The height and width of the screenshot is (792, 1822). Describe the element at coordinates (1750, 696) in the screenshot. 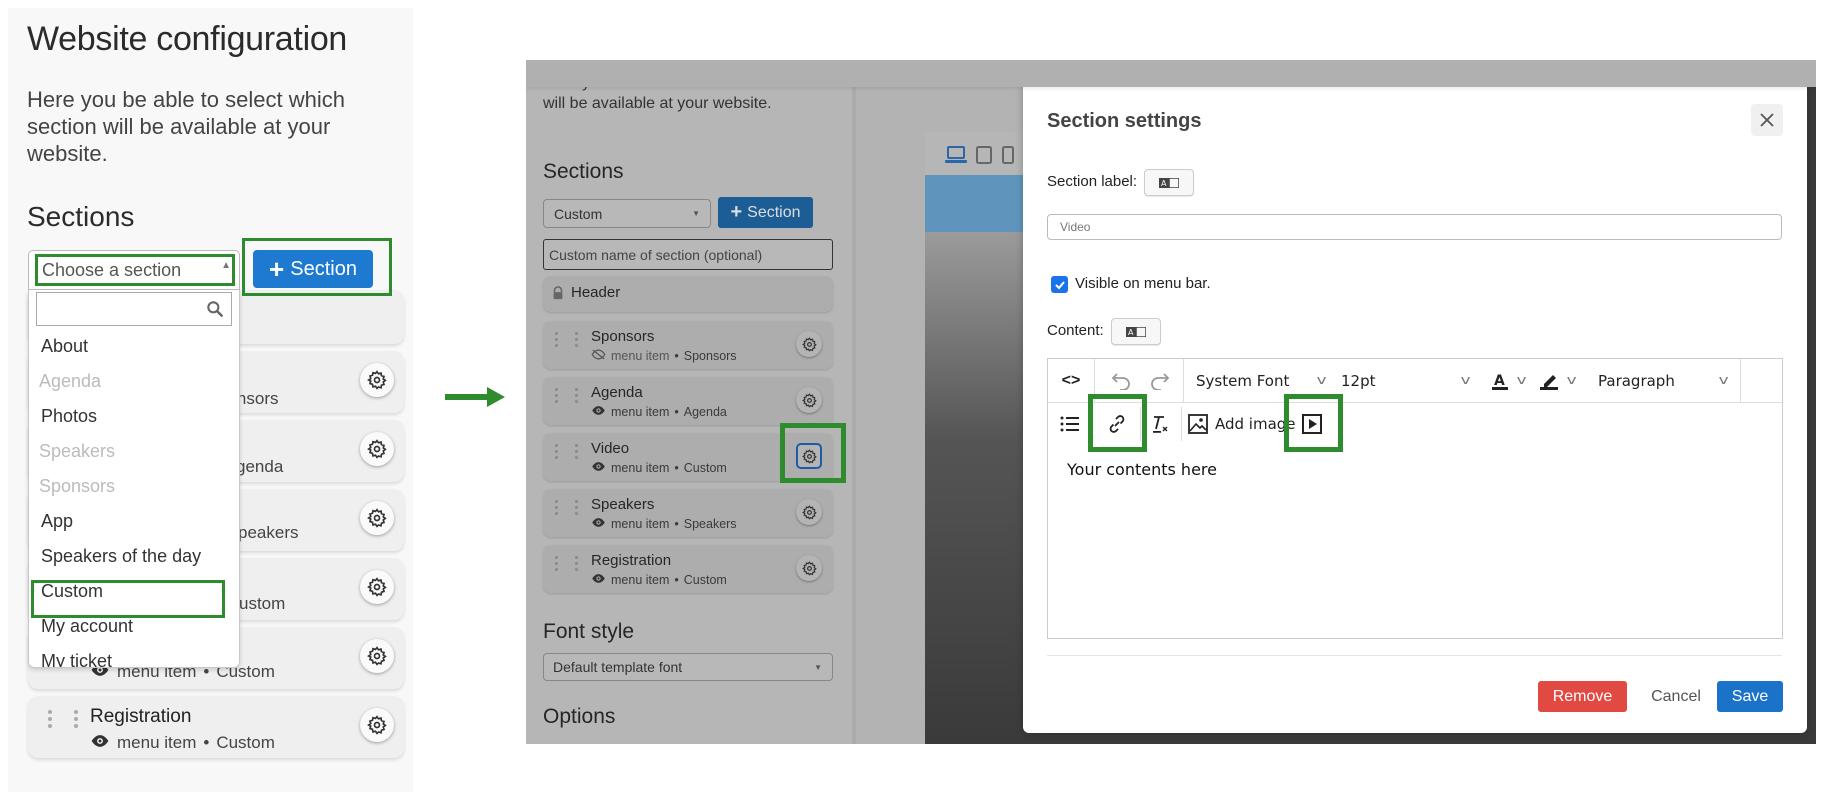

I see `save-button: Save` at that location.